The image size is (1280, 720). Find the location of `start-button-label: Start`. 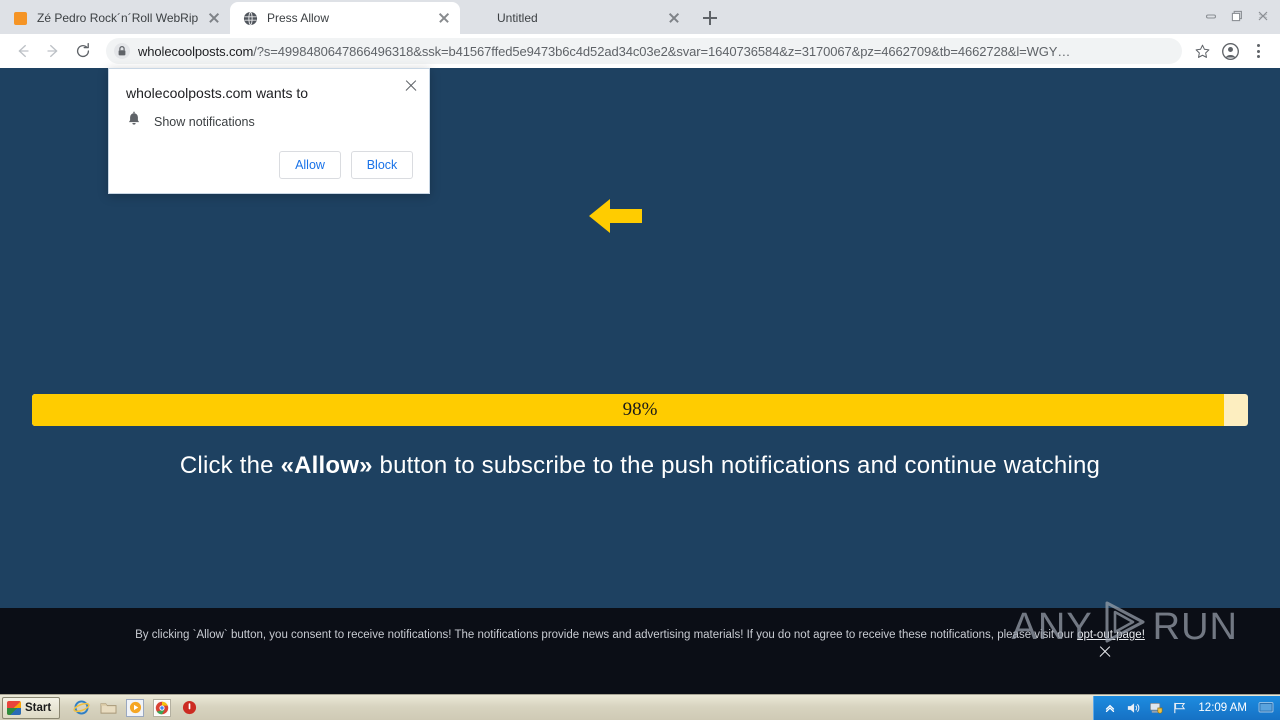

start-button-label: Start is located at coordinates (38, 707).